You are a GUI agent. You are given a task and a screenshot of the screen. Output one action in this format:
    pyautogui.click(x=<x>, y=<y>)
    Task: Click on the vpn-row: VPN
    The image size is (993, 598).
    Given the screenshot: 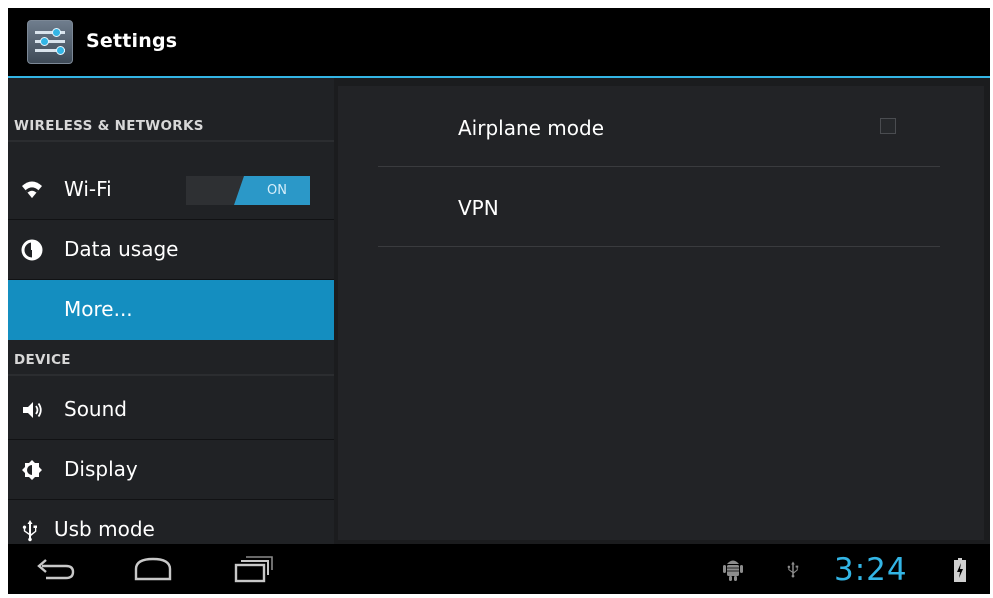 What is the action you would take?
    pyautogui.click(x=659, y=206)
    